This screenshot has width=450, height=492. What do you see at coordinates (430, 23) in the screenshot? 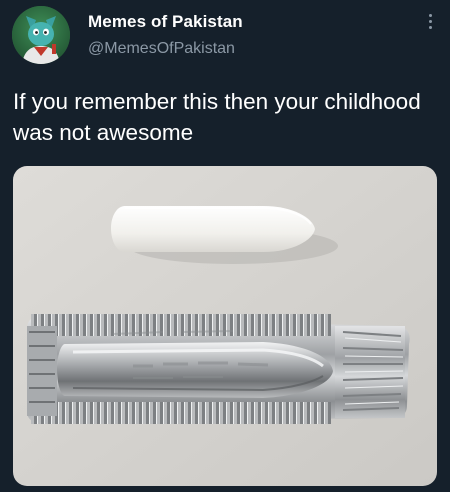
I see `vertical-ellipsis-icon` at bounding box center [430, 23].